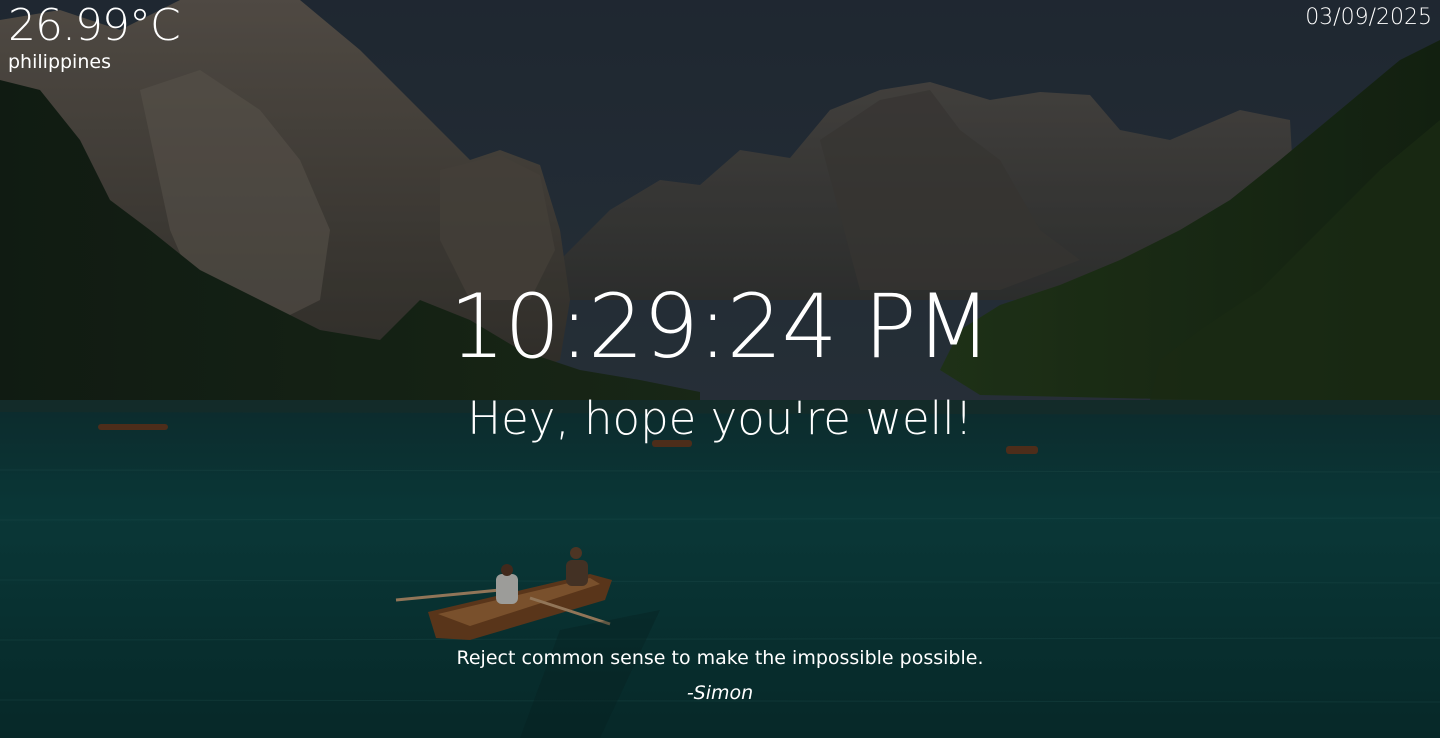 This screenshot has height=738, width=1440. I want to click on clock: 10:29:24 PM, so click(720, 326).